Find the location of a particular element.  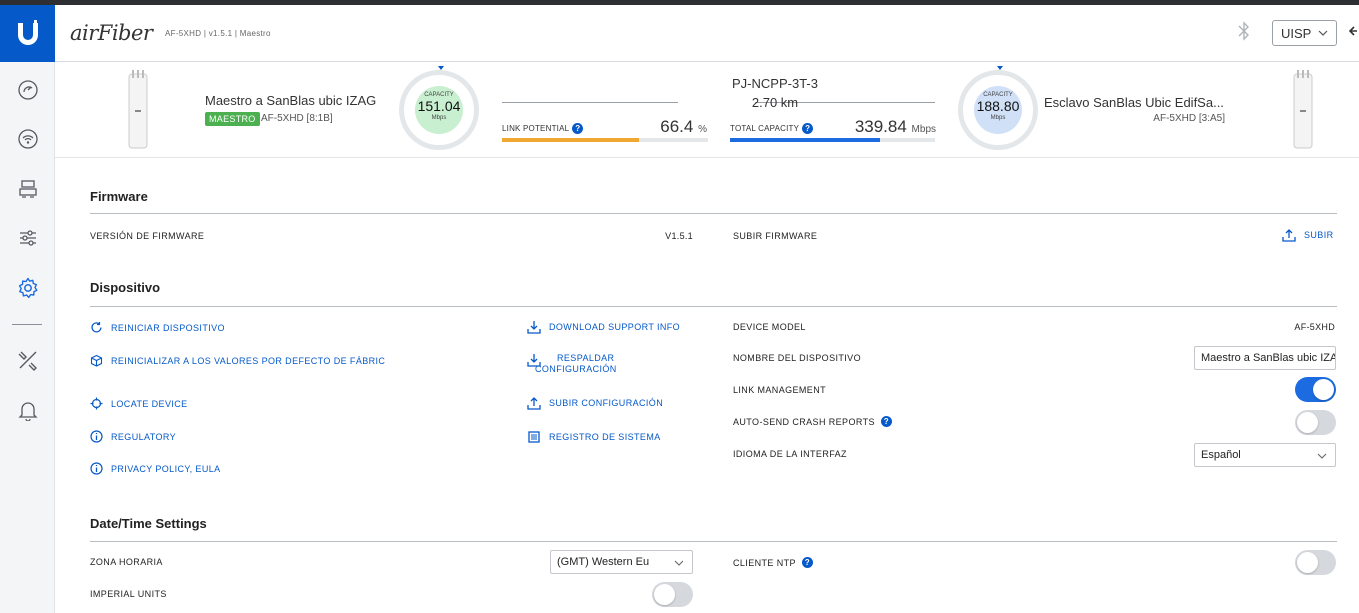

total-capacity-metric: 339.84 Mbps is located at coordinates (875, 127).